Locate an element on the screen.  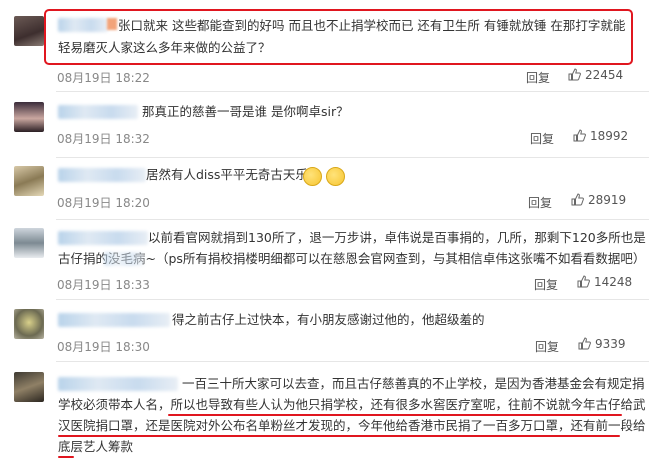
comment-3: 居然有人diss平平无奇古天乐 08月19日 18:20 回复 28919 is located at coordinates (327, 189).